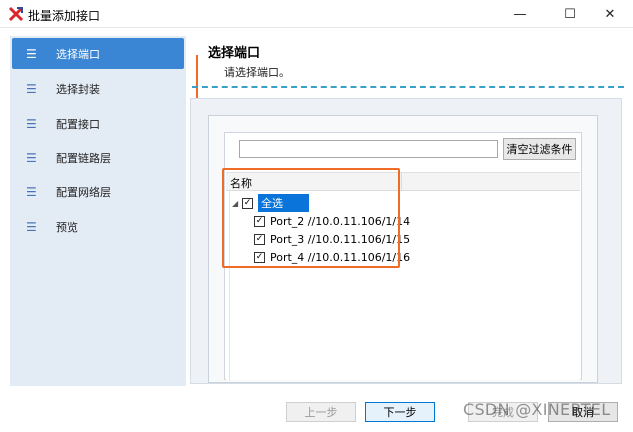  I want to click on page-title: 选择端口, so click(234, 53).